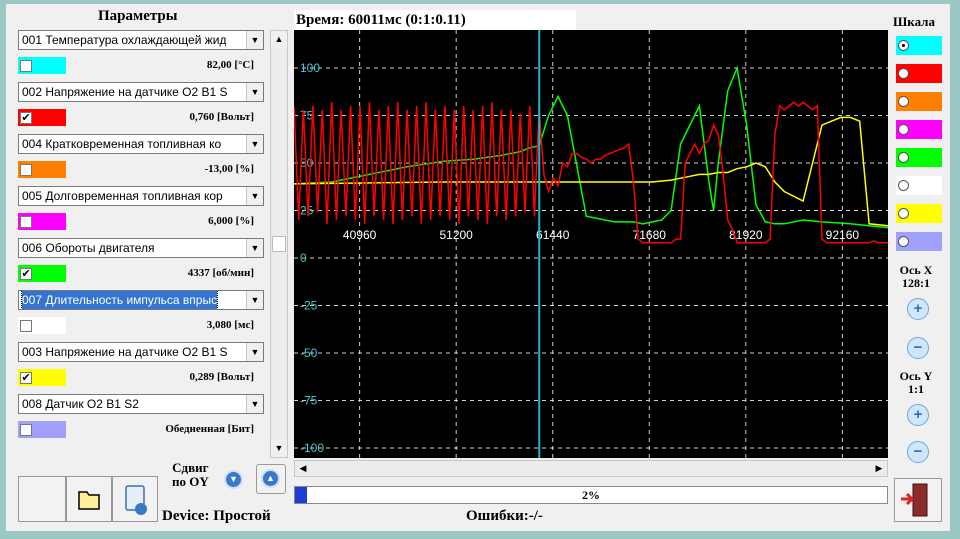 The height and width of the screenshot is (539, 960). I want to click on document-icon, so click(136, 500).